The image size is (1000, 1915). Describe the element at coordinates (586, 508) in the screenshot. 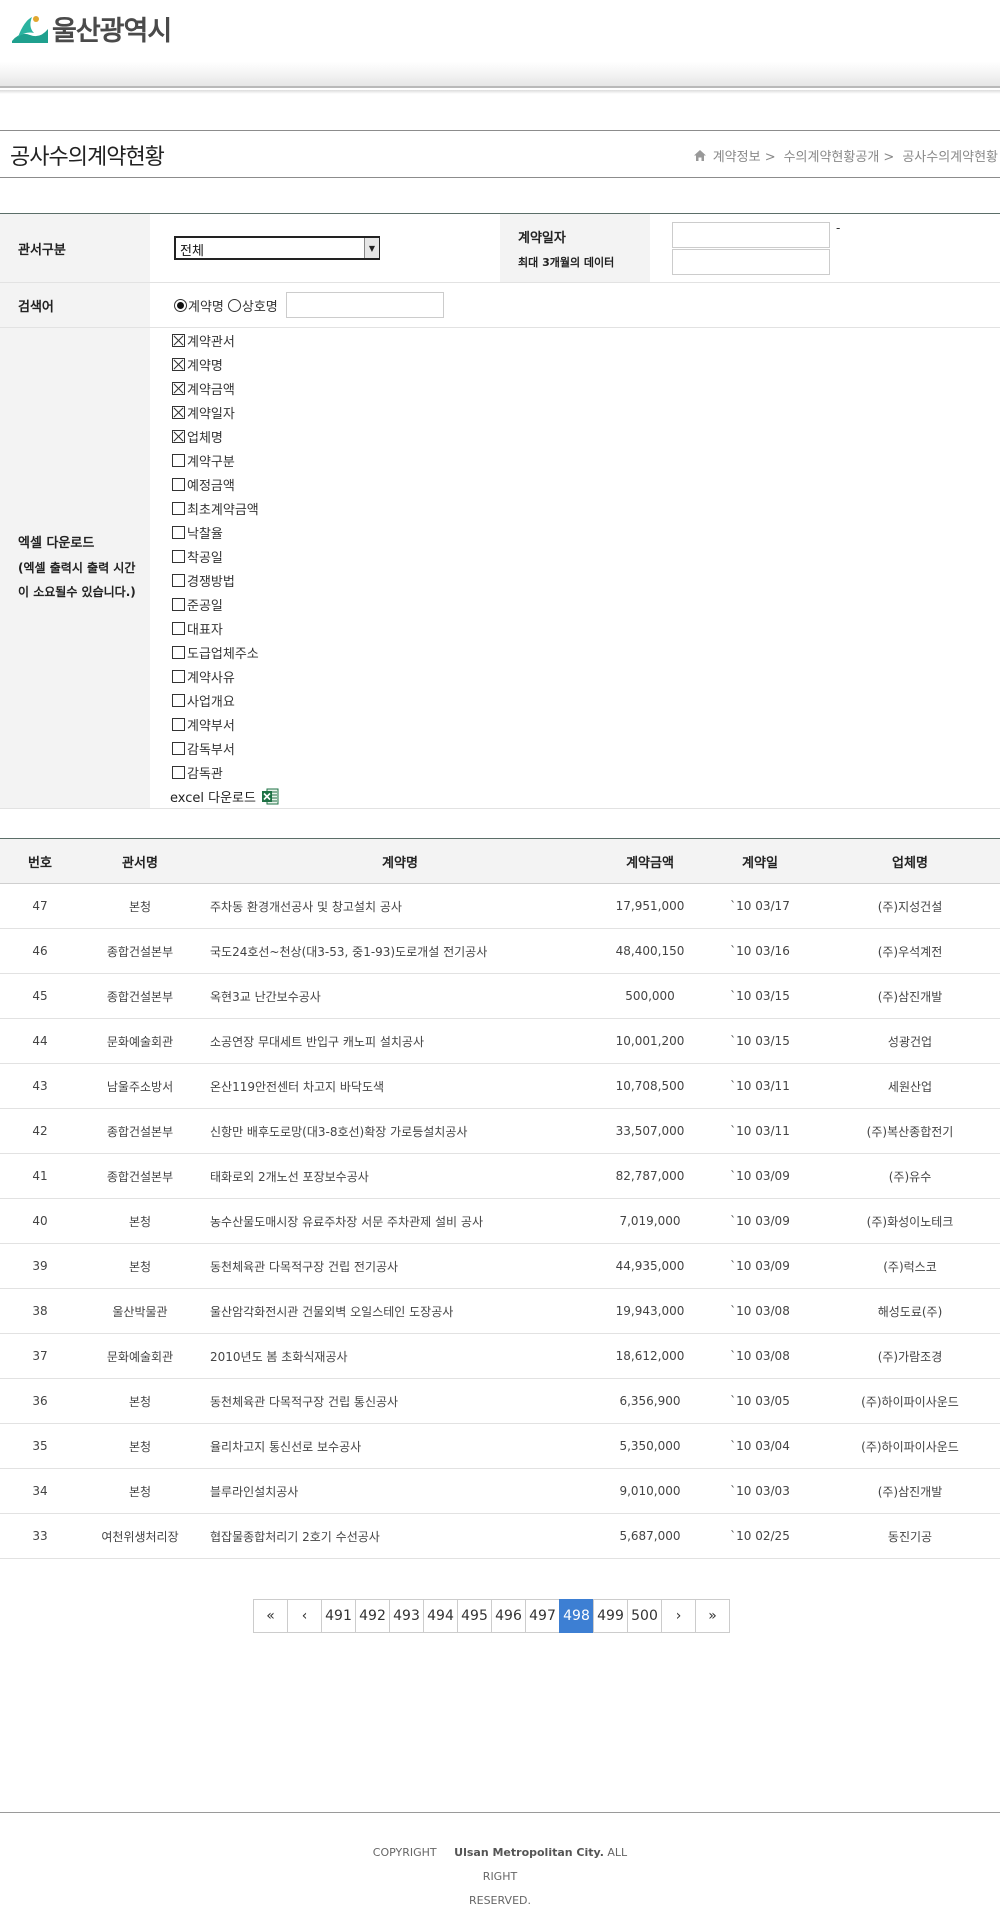

I see `checkbox-item: 최초계약금액` at that location.